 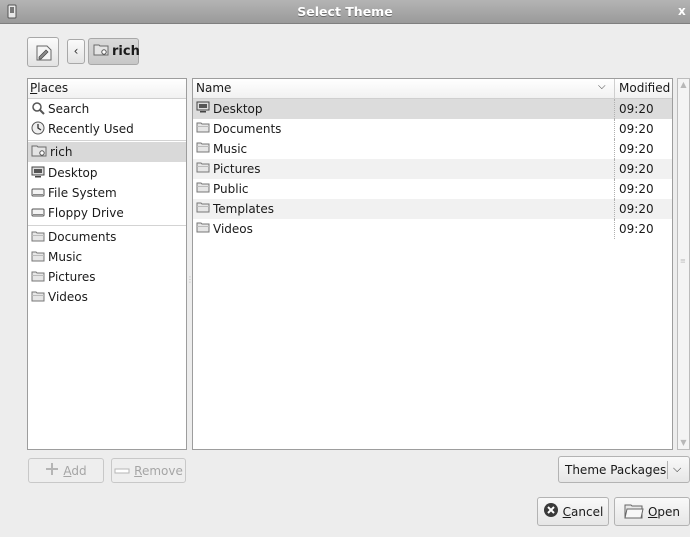 I want to click on file-type-filter-select: Theme Packages ⌵, so click(x=624, y=469).